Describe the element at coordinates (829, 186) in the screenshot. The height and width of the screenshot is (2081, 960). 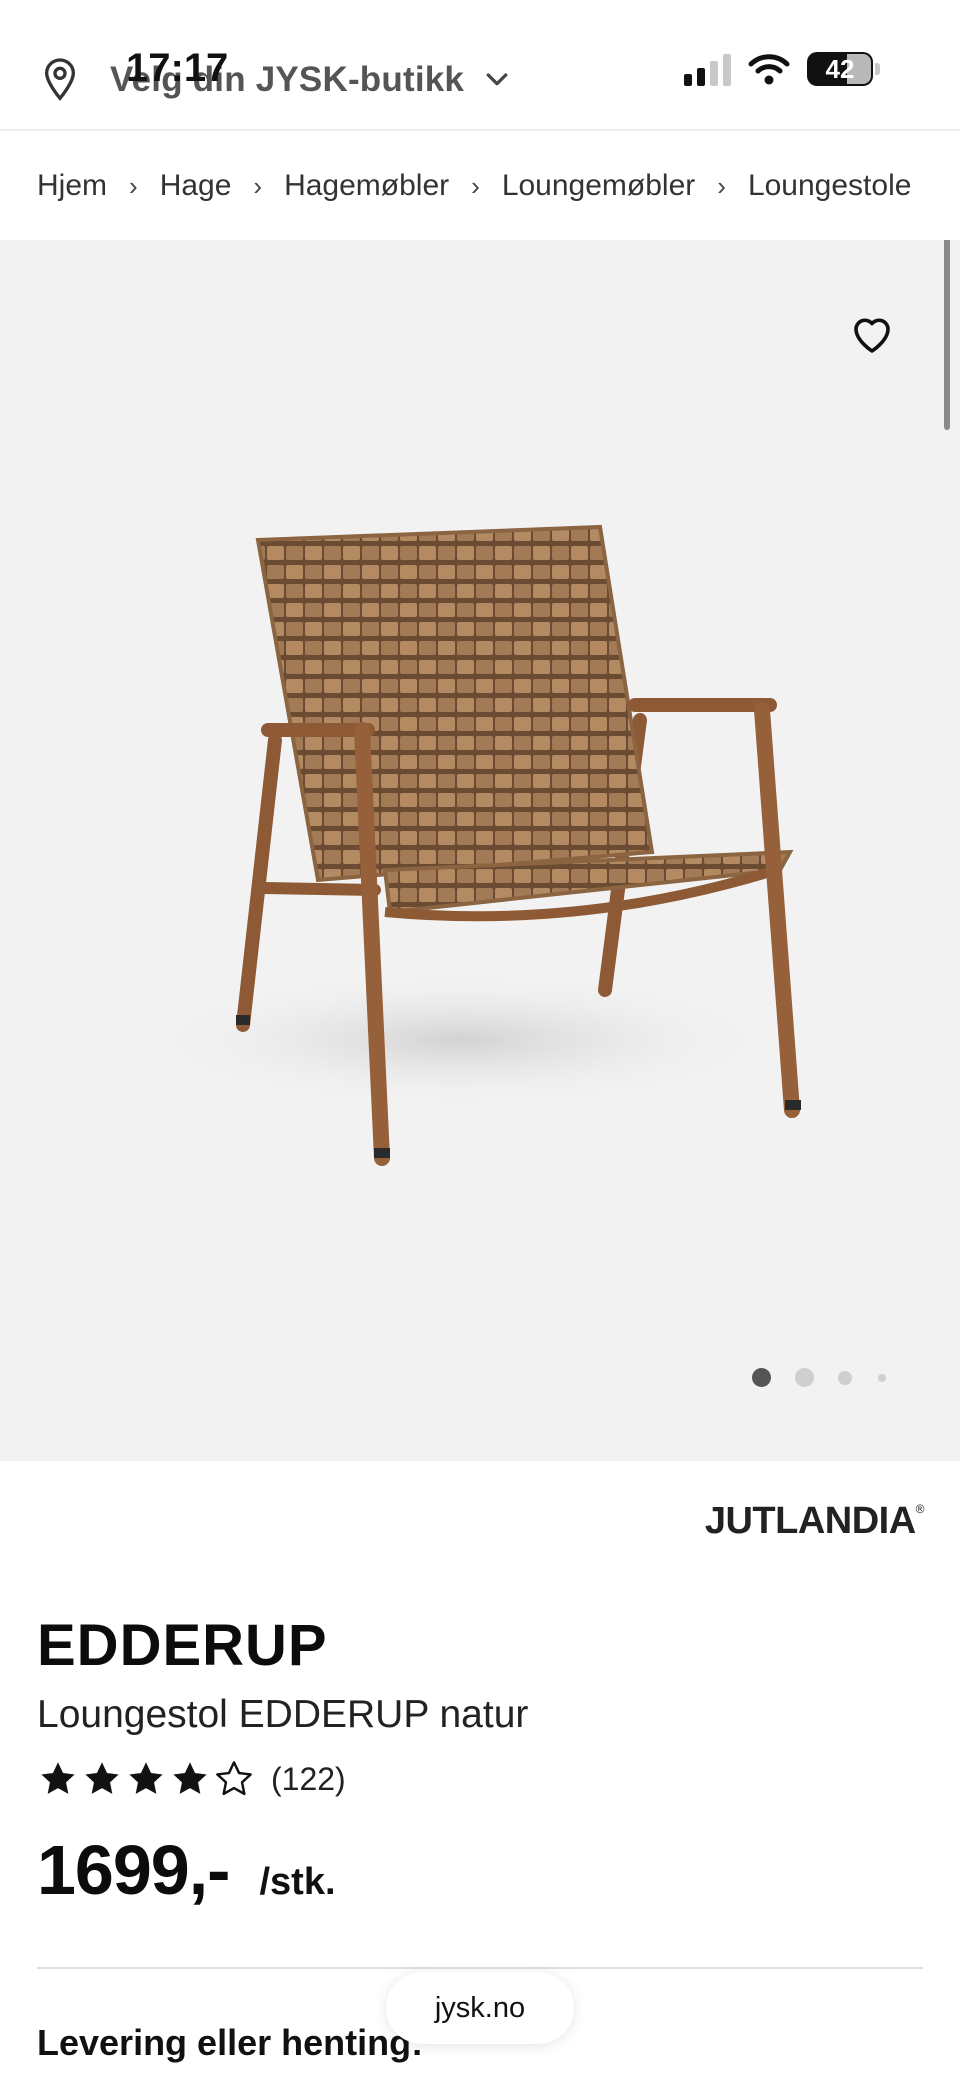
I see `breadcrumb-lounge-chairs: Loungestole` at that location.